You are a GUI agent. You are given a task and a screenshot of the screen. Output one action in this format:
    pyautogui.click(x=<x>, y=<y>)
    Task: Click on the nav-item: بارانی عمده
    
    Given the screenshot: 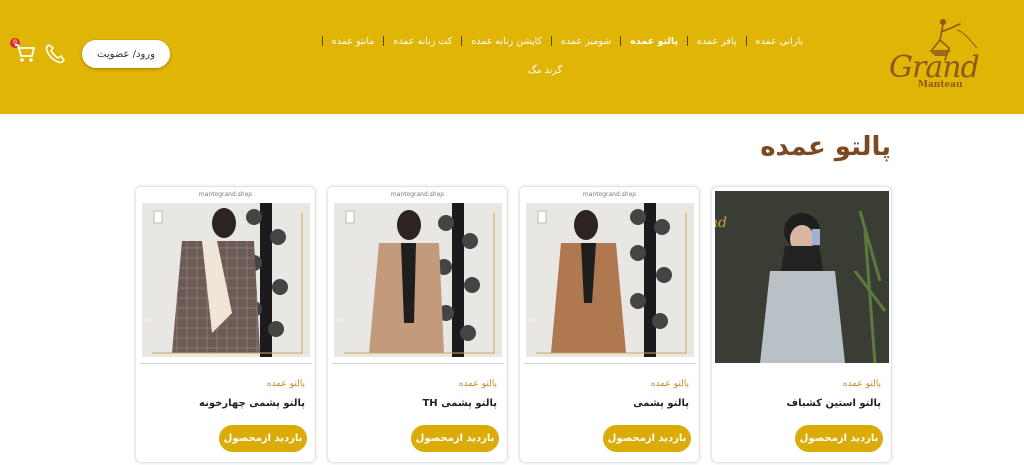 What is the action you would take?
    pyautogui.click(x=779, y=41)
    